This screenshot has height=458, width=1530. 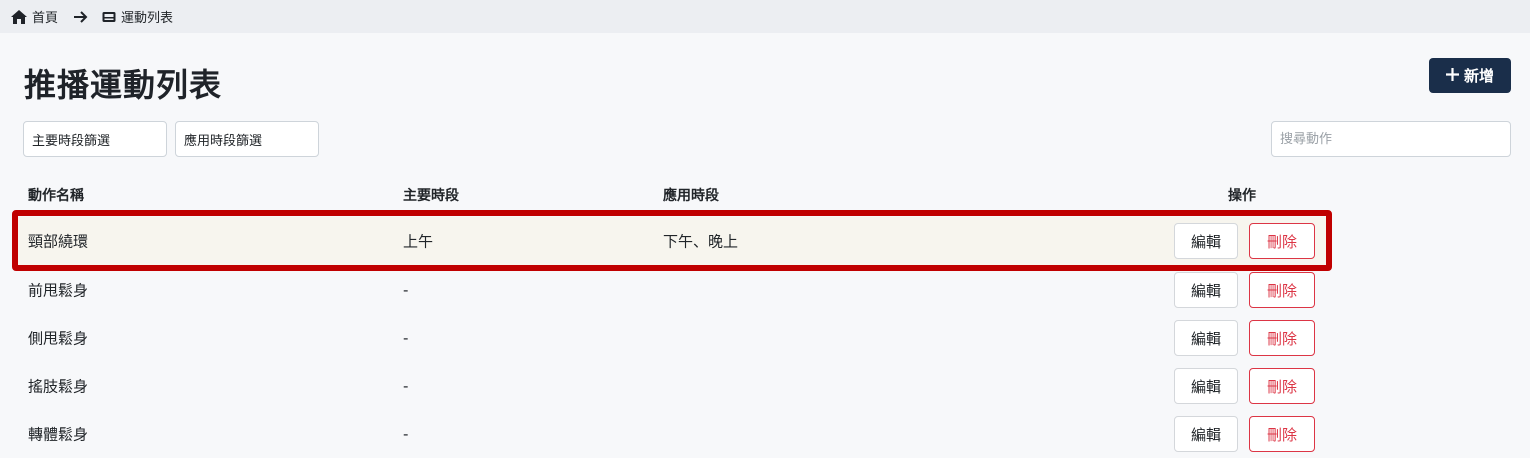 I want to click on page-title: 推播運動列表, so click(x=123, y=85).